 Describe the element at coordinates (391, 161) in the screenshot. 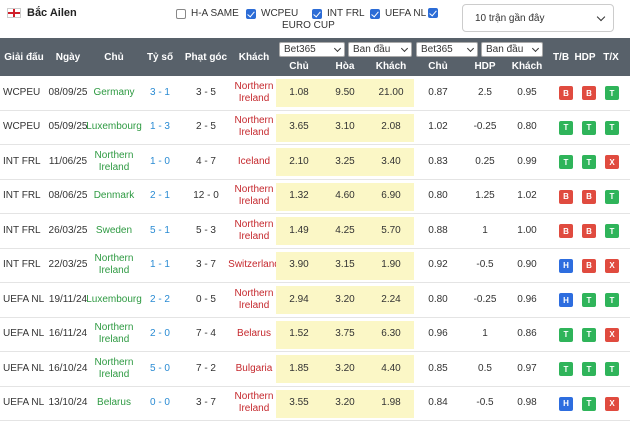

I see `cell-odds-away: 3.40` at that location.